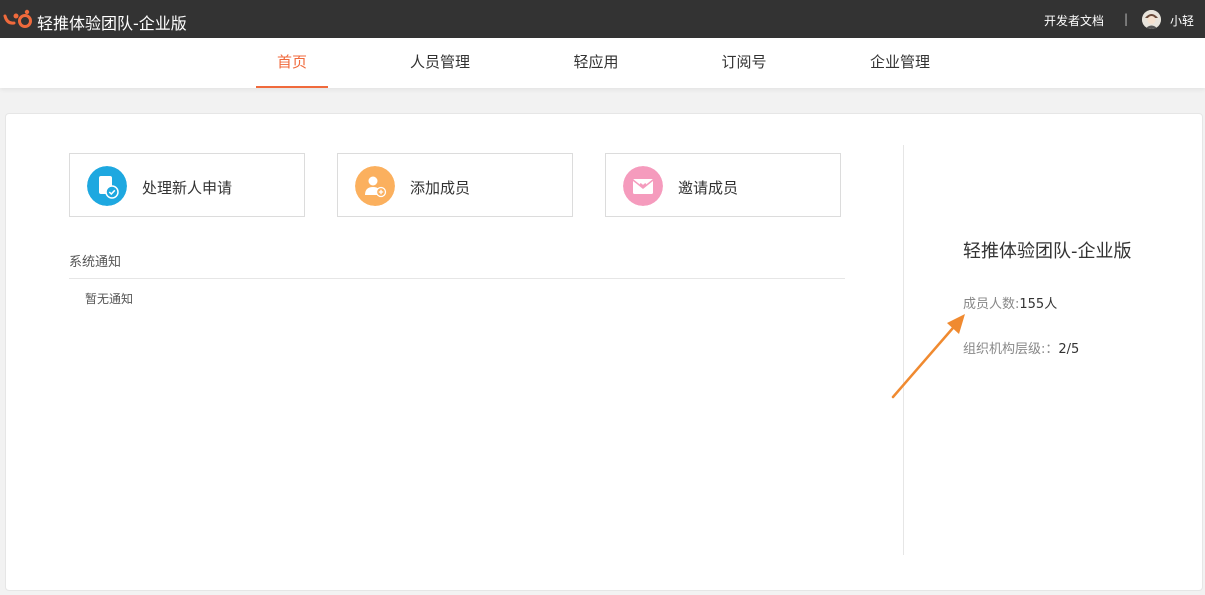 The width and height of the screenshot is (1205, 595). Describe the element at coordinates (1069, 349) in the screenshot. I see `org-levels-value: 2/5` at that location.